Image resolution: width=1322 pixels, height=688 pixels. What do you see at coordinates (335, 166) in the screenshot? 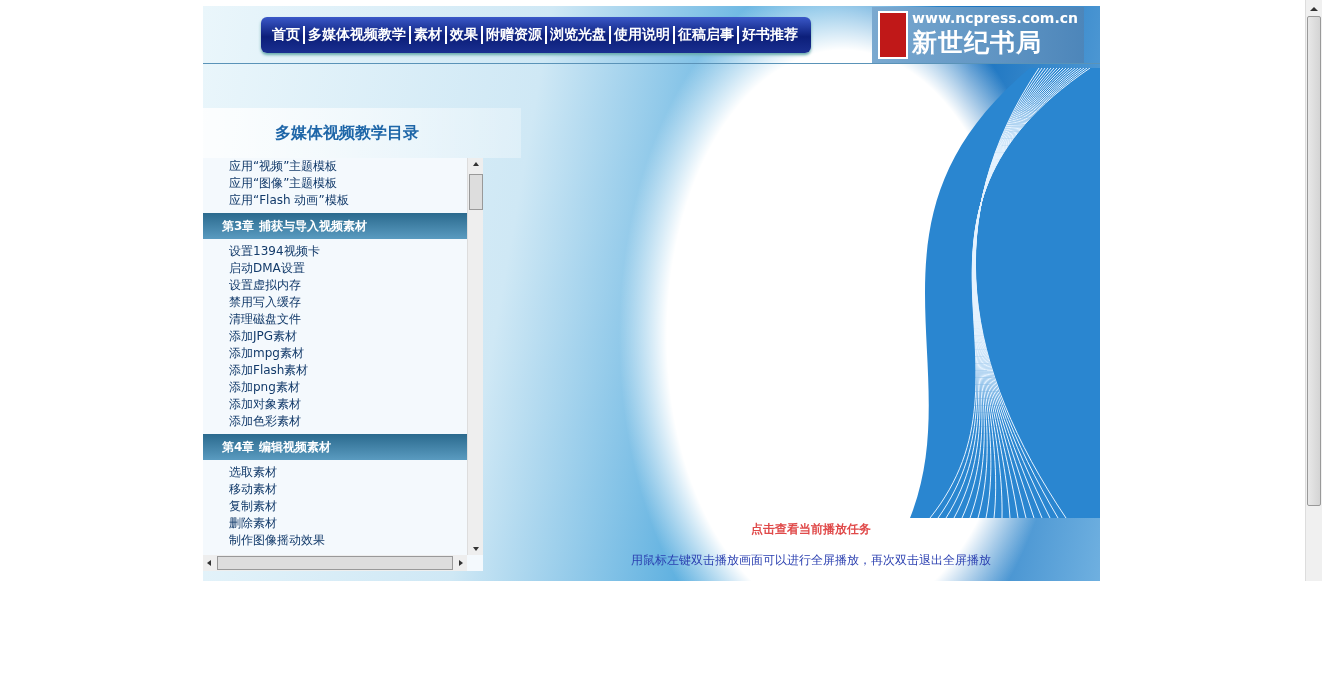
I see `lesson-link: 应用“视频”主题模板` at bounding box center [335, 166].